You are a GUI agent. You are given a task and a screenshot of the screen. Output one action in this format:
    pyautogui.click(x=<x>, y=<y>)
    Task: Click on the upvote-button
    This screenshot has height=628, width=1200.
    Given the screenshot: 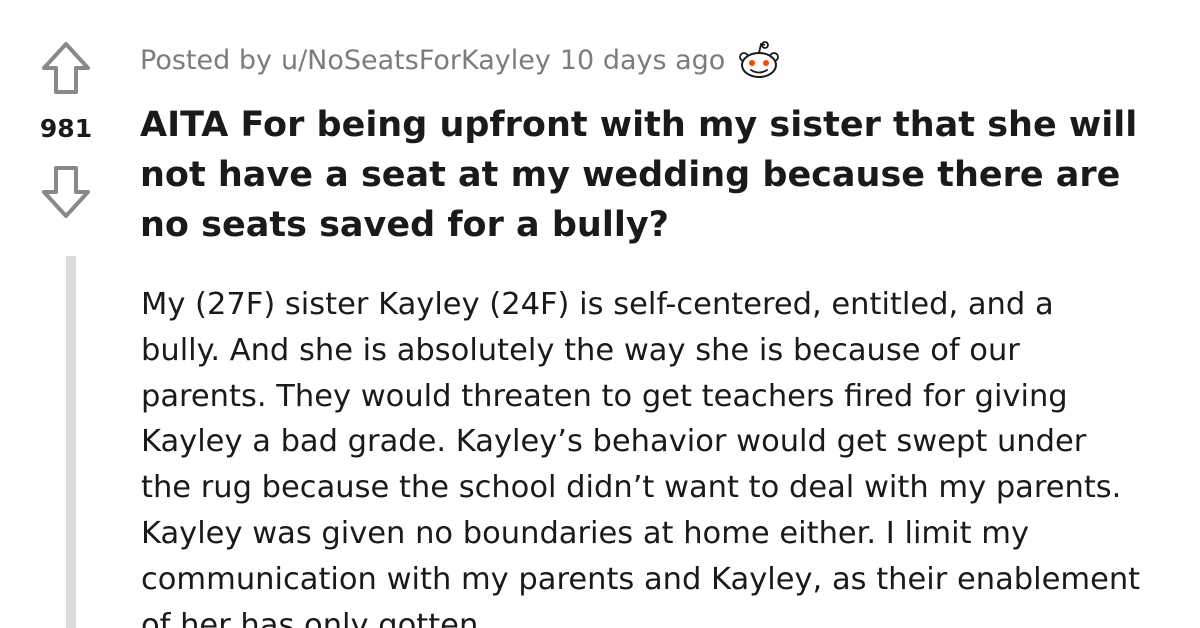 What is the action you would take?
    pyautogui.click(x=66, y=68)
    